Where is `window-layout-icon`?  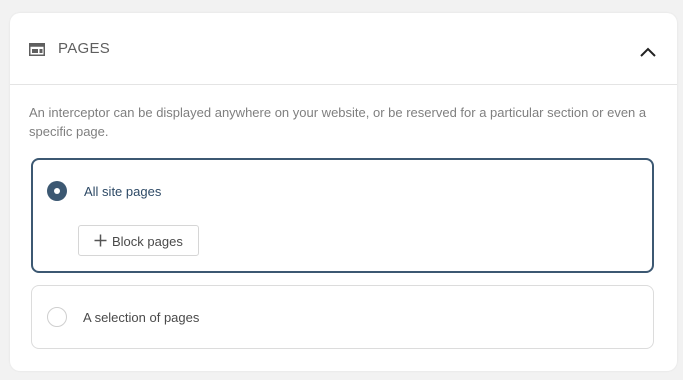 window-layout-icon is located at coordinates (37, 49).